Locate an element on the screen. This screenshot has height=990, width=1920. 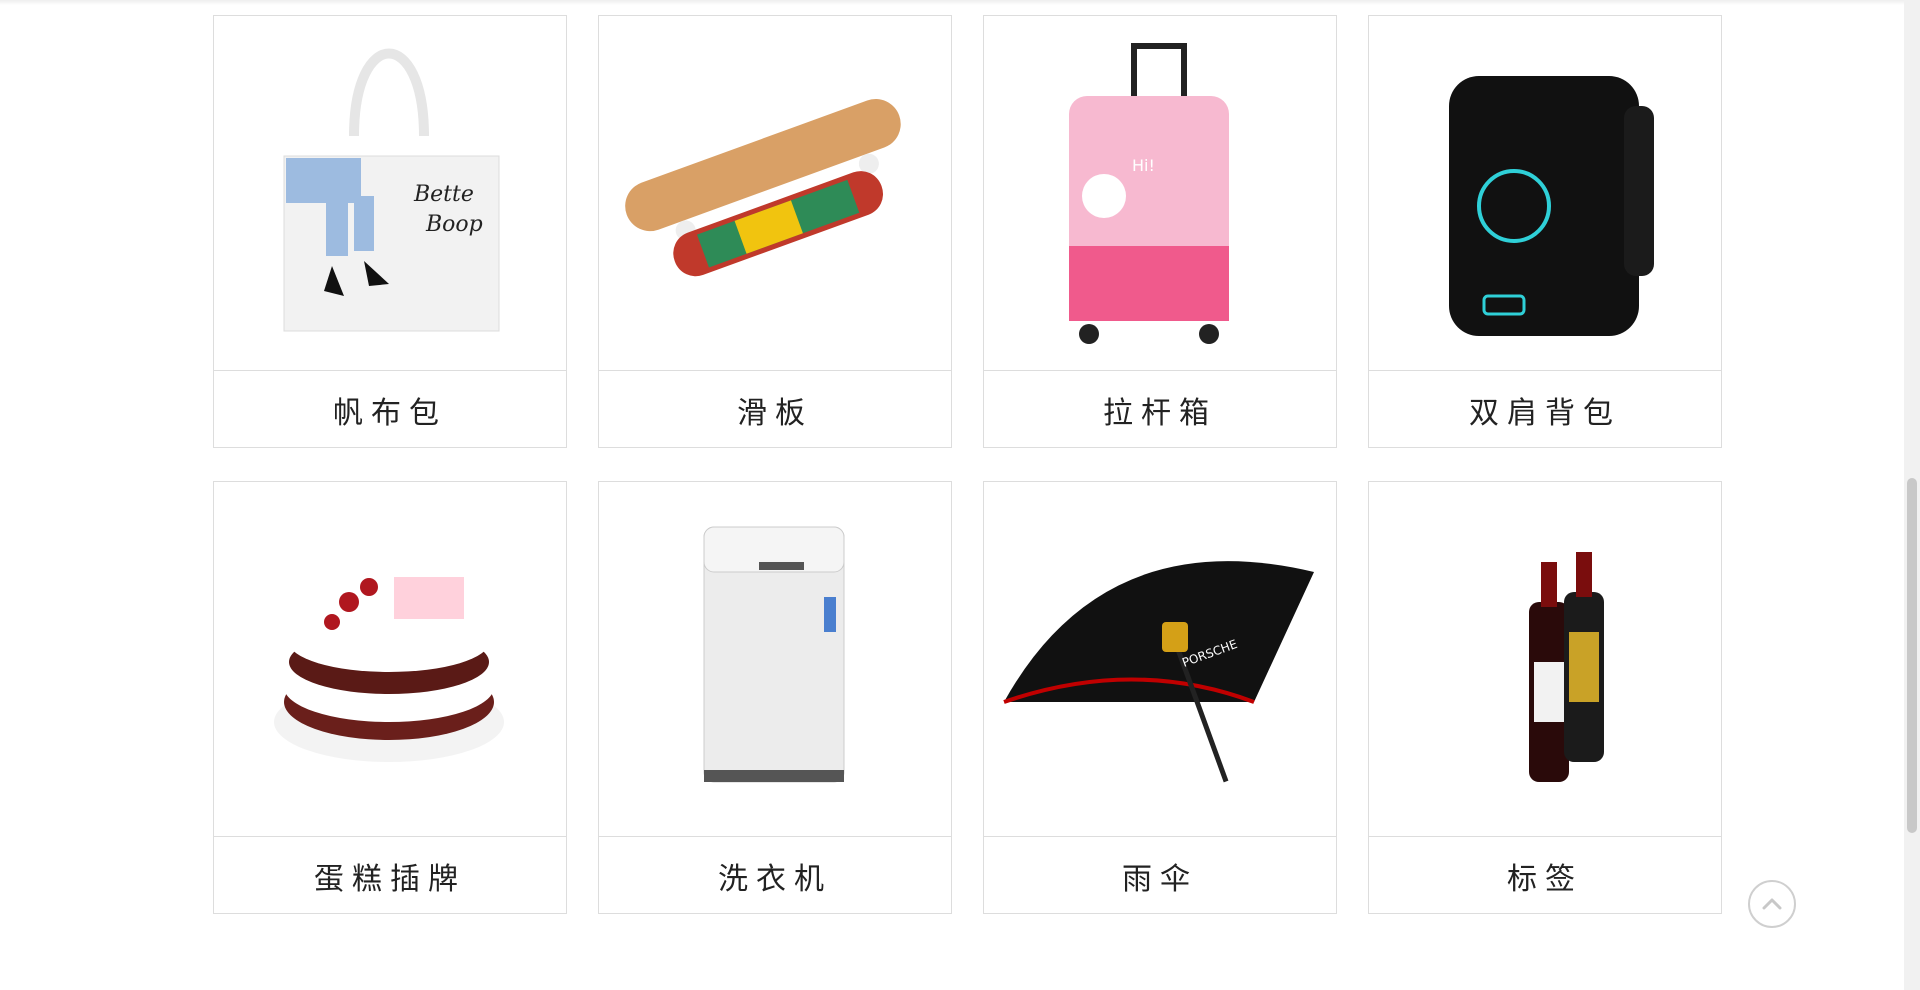
product-card-wine-bottles: 标签 is located at coordinates (1545, 697).